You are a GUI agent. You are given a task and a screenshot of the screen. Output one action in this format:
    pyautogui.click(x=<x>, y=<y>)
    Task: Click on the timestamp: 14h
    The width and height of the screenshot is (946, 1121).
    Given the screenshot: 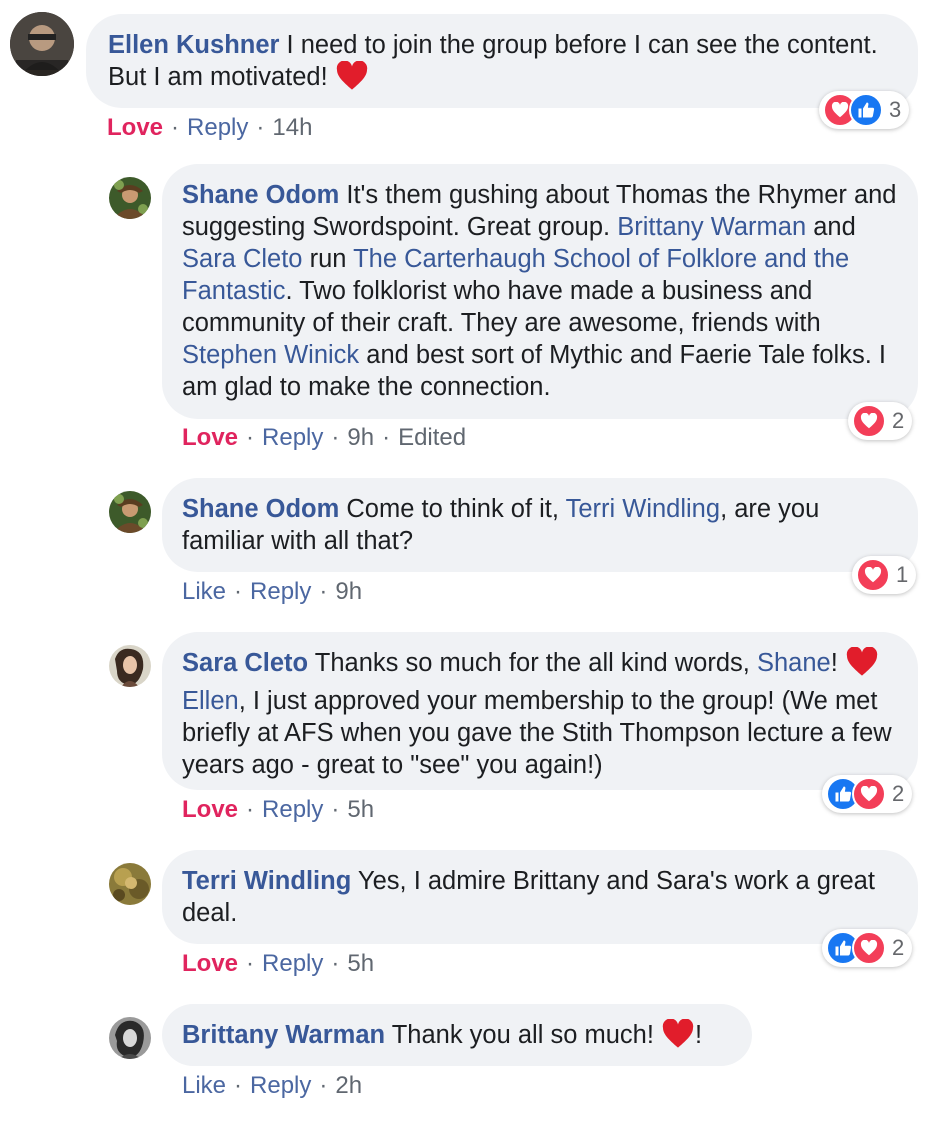 What is the action you would take?
    pyautogui.click(x=292, y=127)
    